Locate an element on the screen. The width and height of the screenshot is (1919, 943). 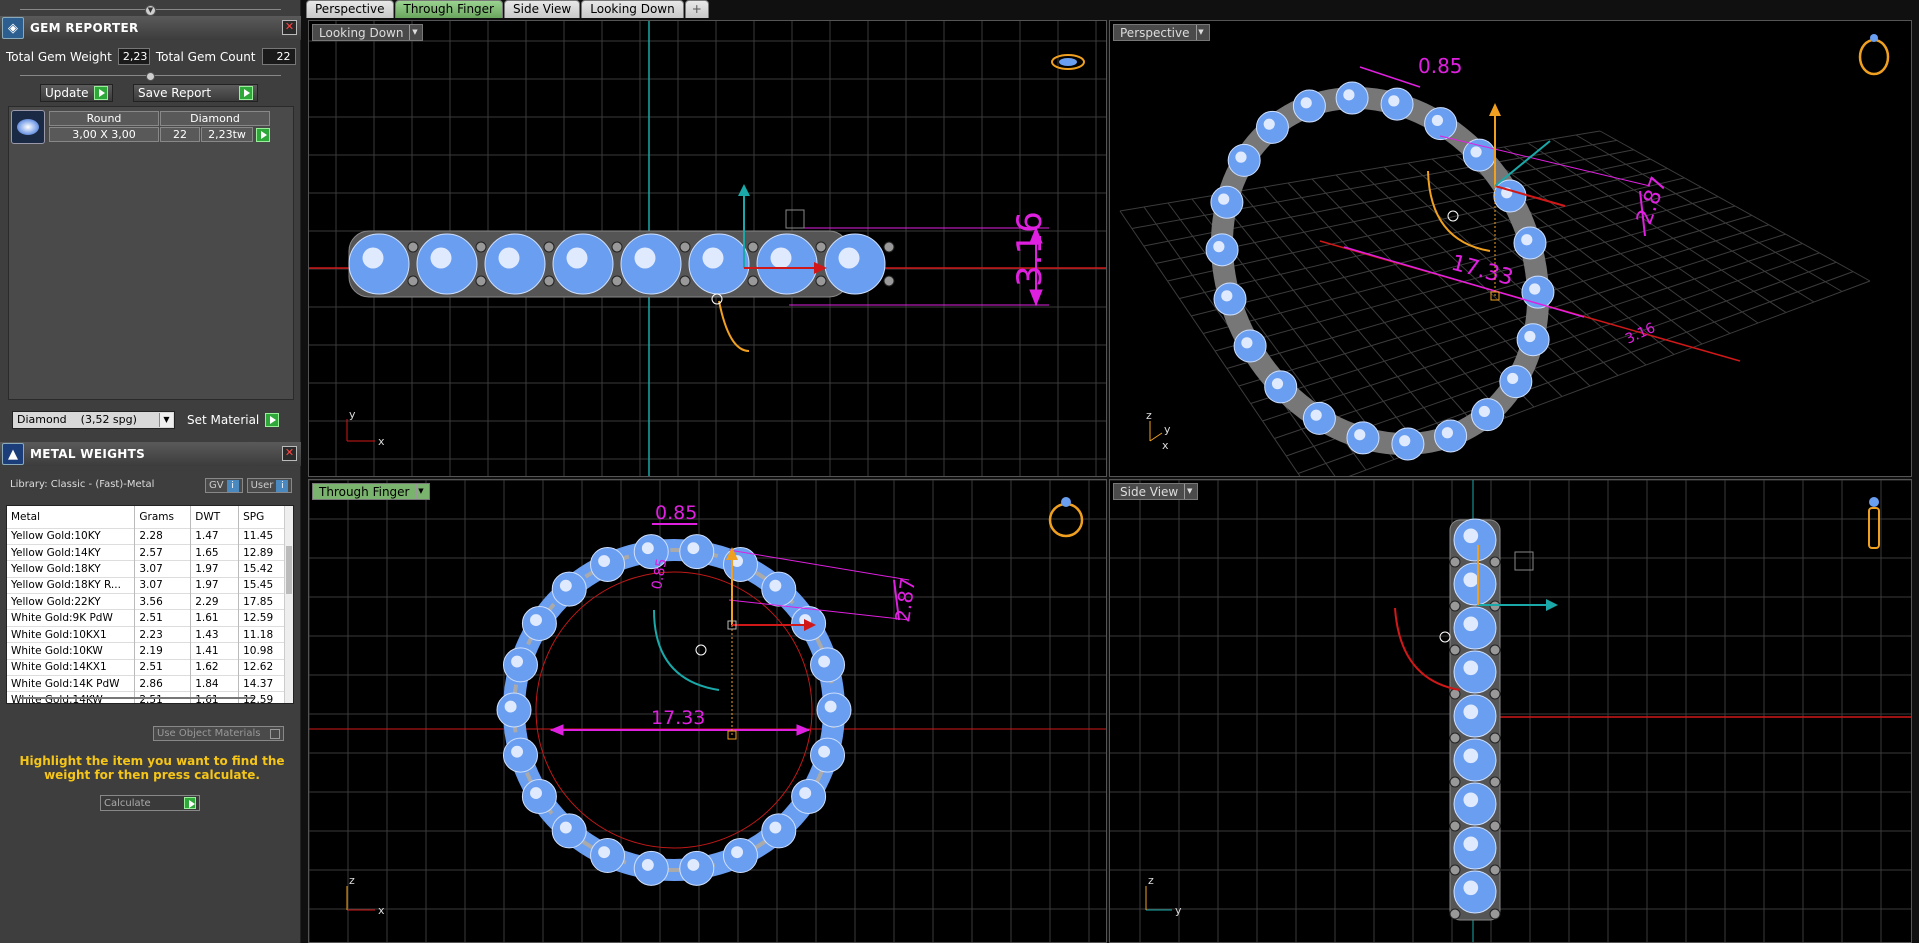
table-cell: 11.45 is located at coordinates (262, 536).